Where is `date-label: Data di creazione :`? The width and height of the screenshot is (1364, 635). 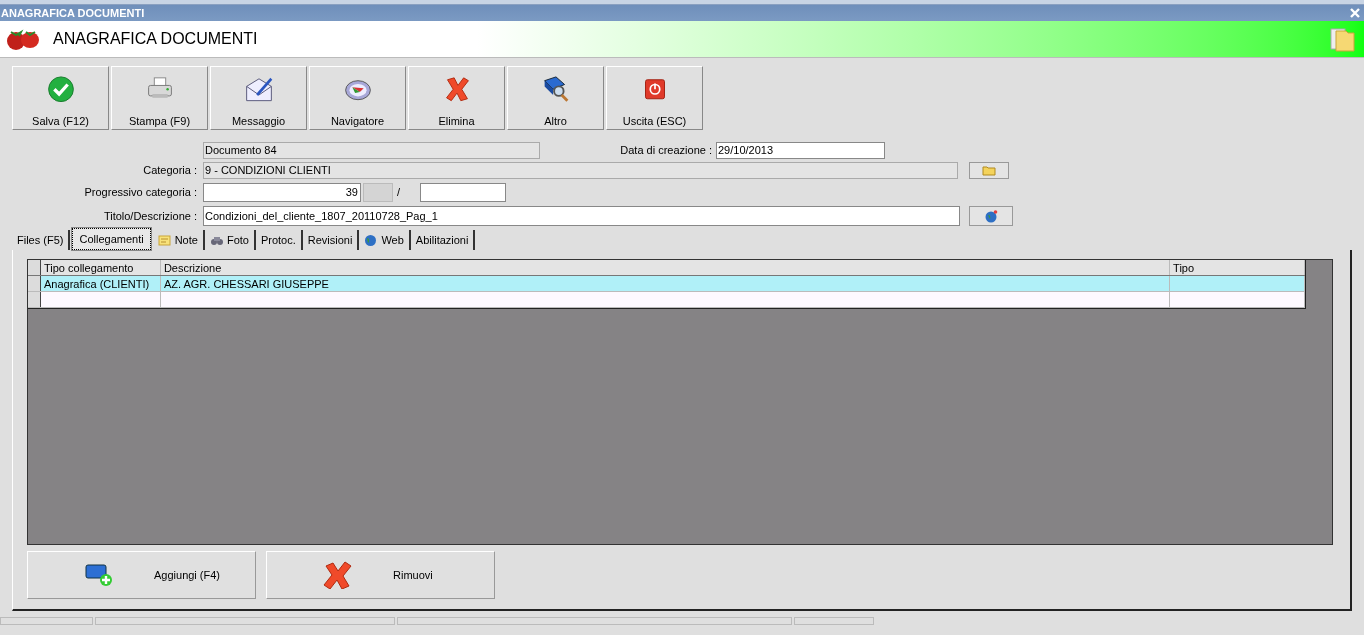 date-label: Data di creazione : is located at coordinates (666, 151).